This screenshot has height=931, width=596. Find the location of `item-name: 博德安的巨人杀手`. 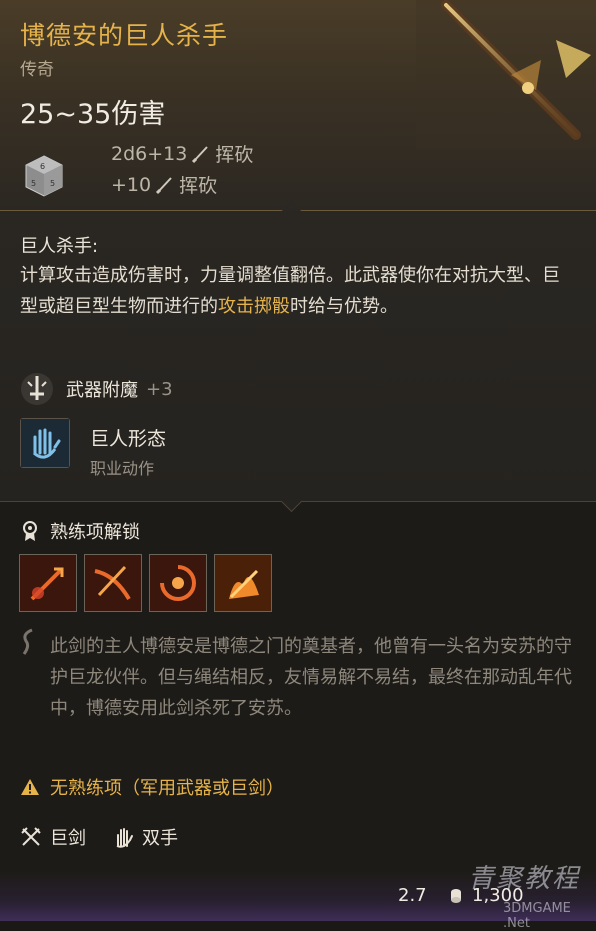

item-name: 博德安的巨人杀手 is located at coordinates (124, 35).